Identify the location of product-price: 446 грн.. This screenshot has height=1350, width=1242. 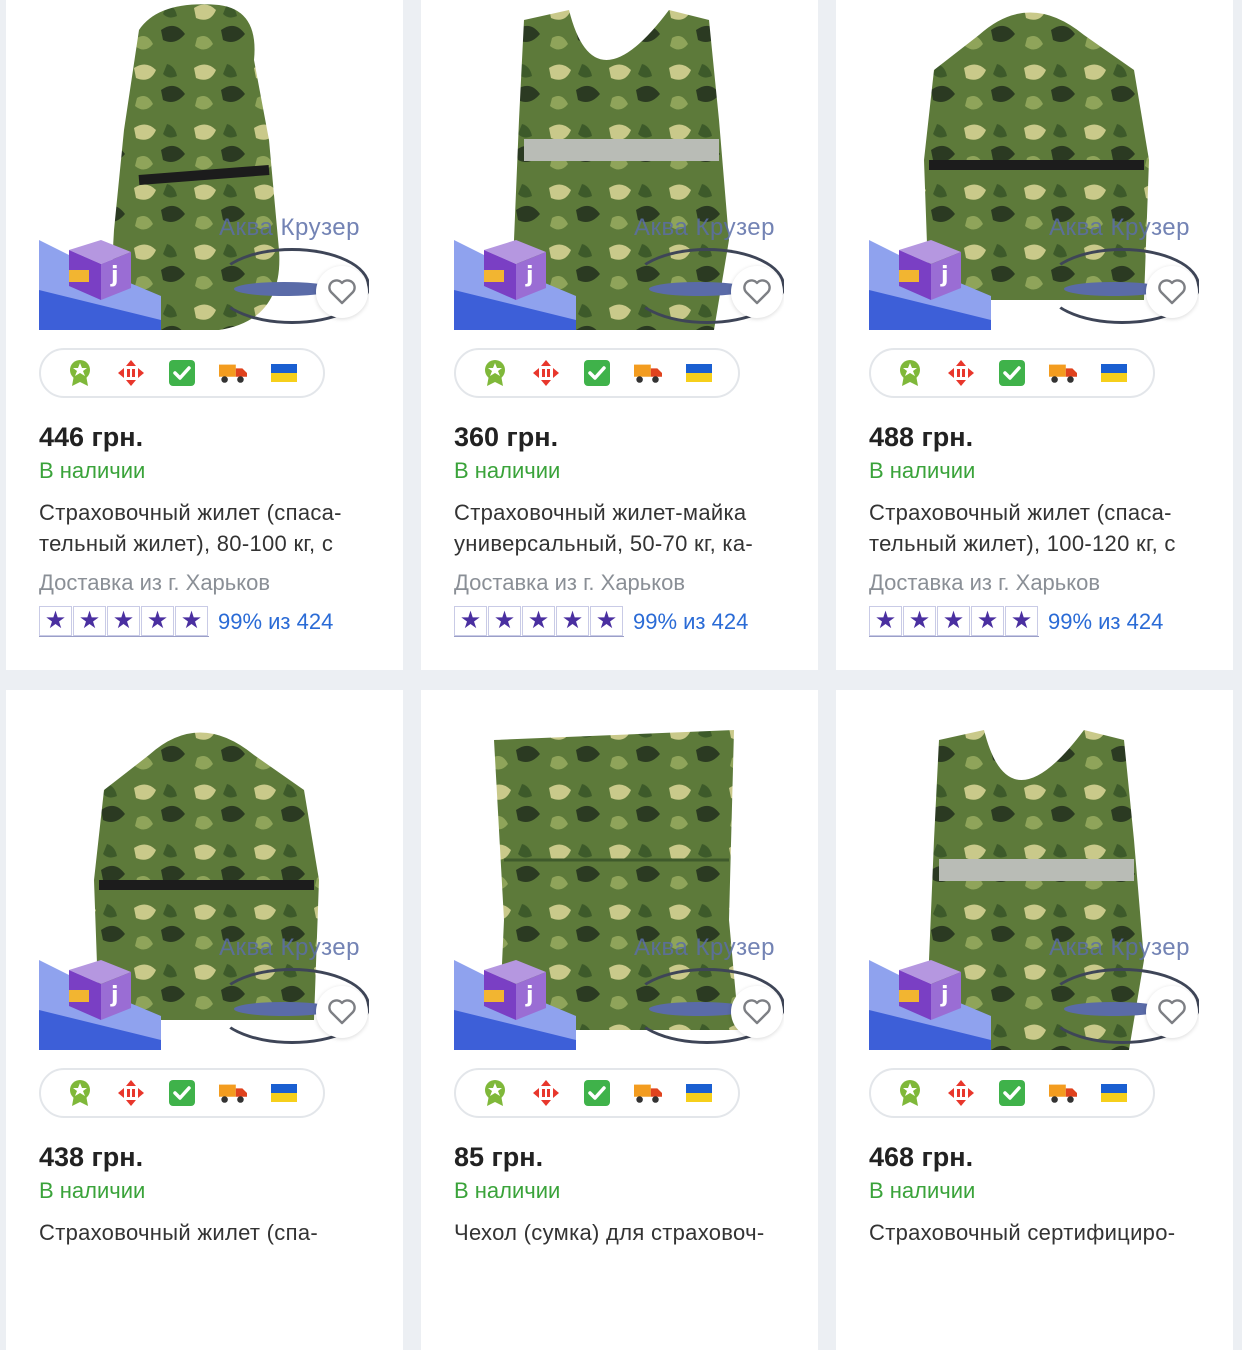
(91, 437).